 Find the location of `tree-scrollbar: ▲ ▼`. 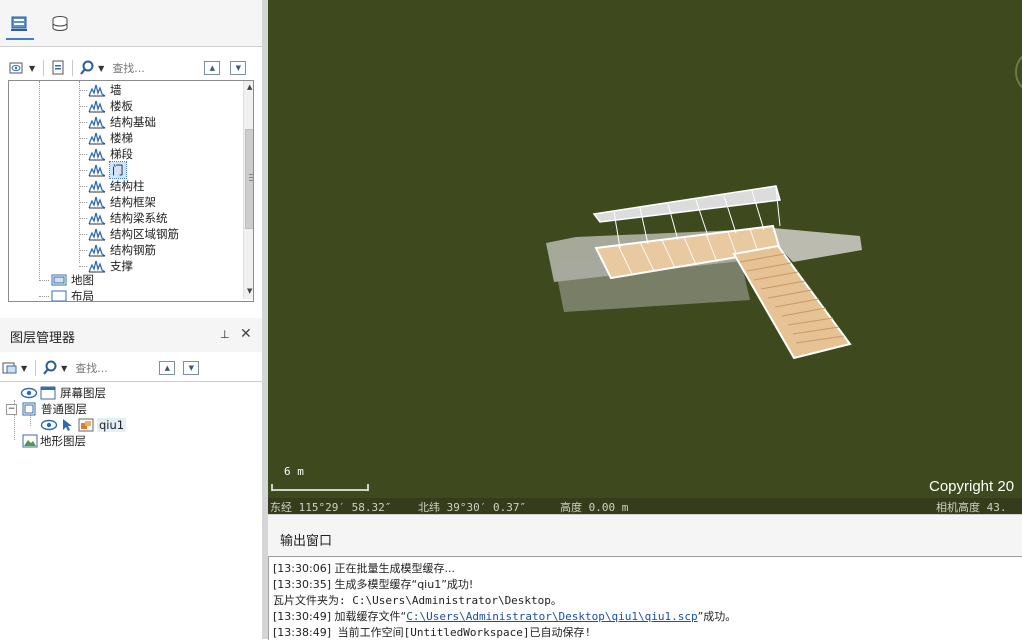

tree-scrollbar: ▲ ▼ is located at coordinates (248, 190).